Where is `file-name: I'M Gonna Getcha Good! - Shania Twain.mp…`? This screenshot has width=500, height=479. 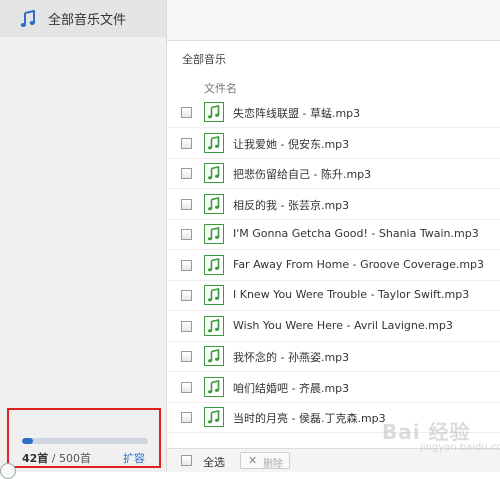 file-name: I'M Gonna Getcha Good! - Shania Twain.mp… is located at coordinates (356, 233).